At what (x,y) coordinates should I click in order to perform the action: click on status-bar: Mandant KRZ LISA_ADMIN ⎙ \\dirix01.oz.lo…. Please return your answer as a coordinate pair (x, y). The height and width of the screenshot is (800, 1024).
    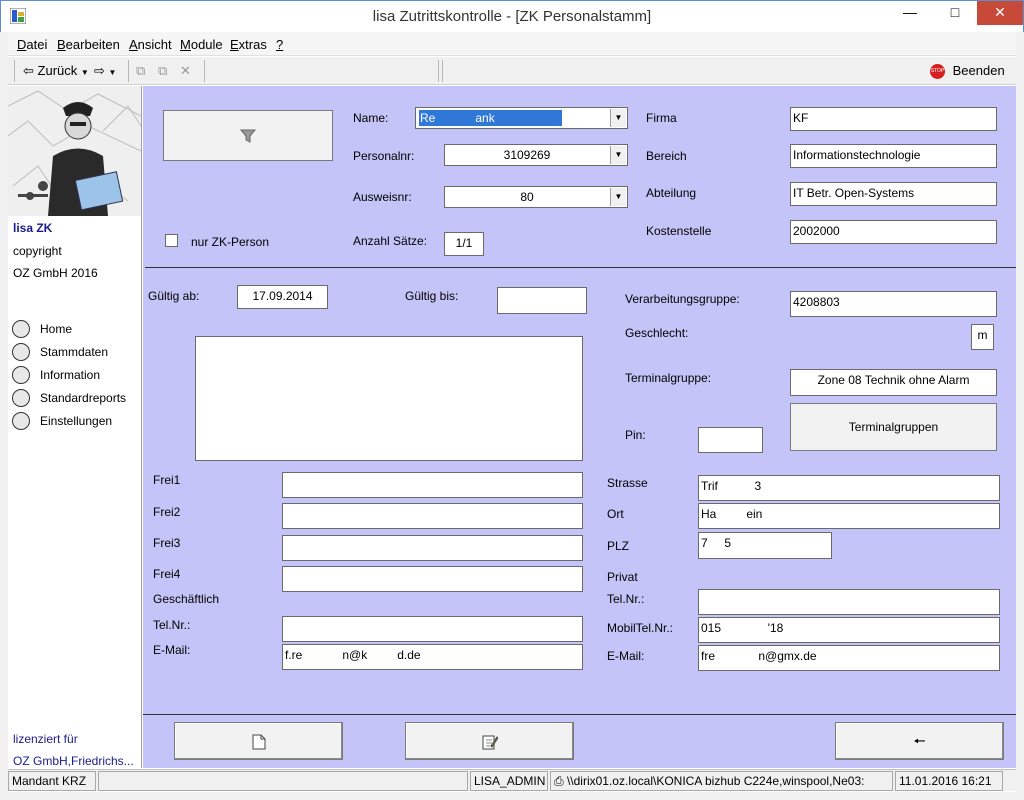
    Looking at the image, I should click on (512, 780).